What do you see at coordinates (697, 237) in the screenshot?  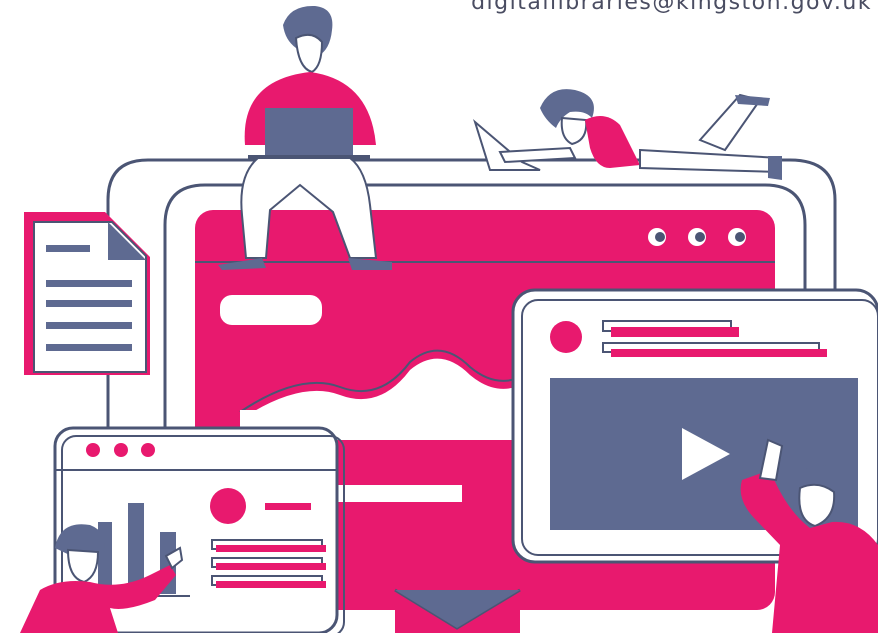 I see `window-control-dots` at bounding box center [697, 237].